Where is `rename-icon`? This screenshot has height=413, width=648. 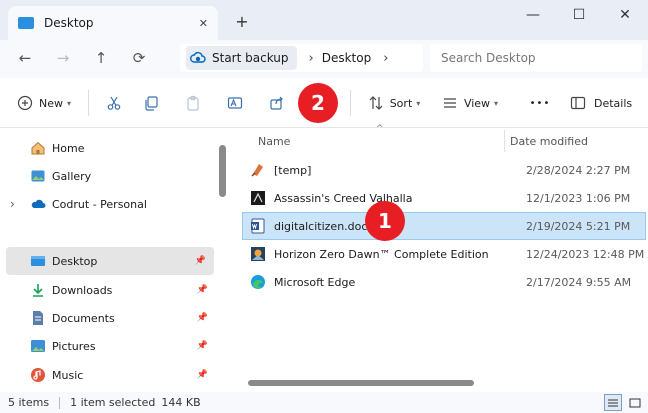 rename-icon is located at coordinates (235, 103).